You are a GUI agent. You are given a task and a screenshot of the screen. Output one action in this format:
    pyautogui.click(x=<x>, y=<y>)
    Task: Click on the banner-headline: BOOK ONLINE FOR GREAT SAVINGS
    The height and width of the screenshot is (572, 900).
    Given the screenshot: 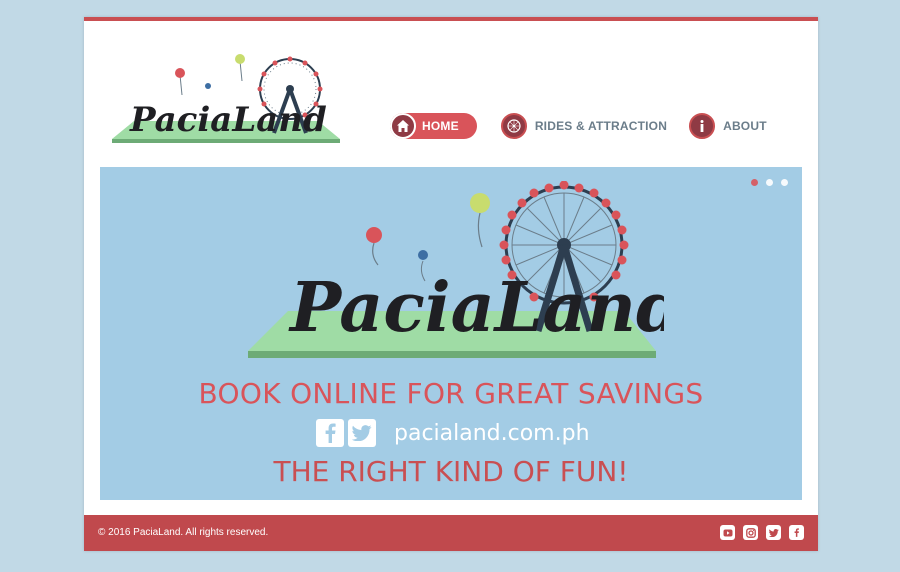 What is the action you would take?
    pyautogui.click(x=451, y=393)
    